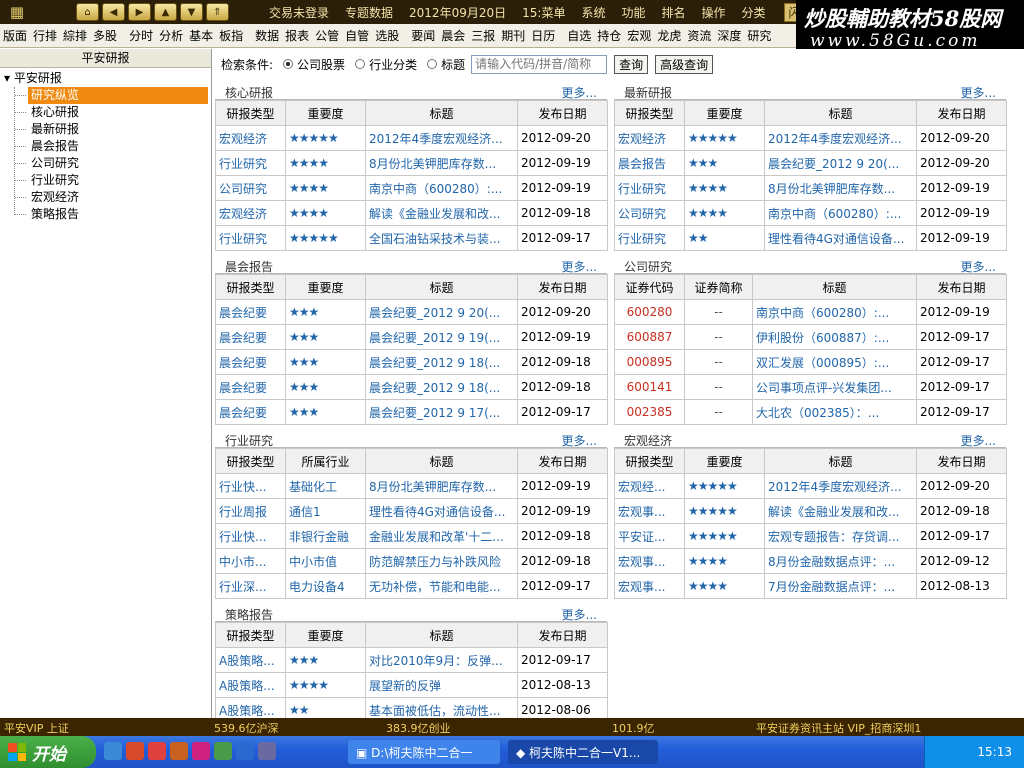  I want to click on table-row: 晨会纪要 ★★★ 晨会纪要_2012 9 18(... 2012-09-18, so click(411, 387).